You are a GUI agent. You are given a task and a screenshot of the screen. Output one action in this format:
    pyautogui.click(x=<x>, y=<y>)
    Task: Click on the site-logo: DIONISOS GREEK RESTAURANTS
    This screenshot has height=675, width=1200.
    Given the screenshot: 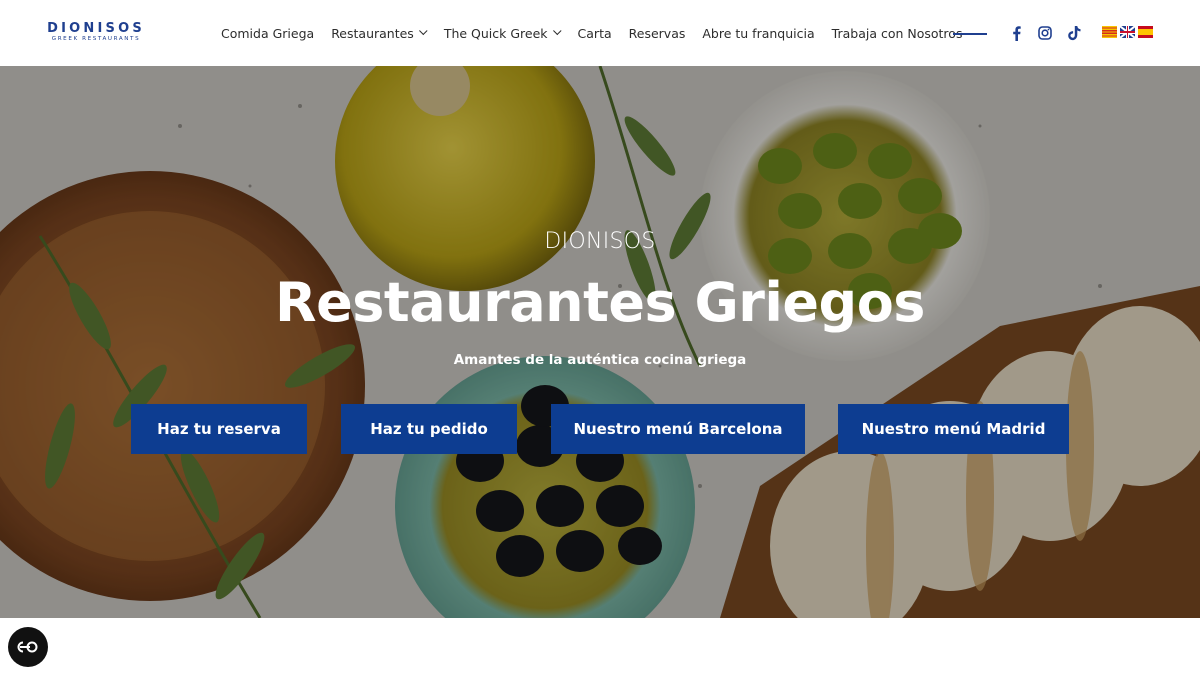 What is the action you would take?
    pyautogui.click(x=96, y=33)
    